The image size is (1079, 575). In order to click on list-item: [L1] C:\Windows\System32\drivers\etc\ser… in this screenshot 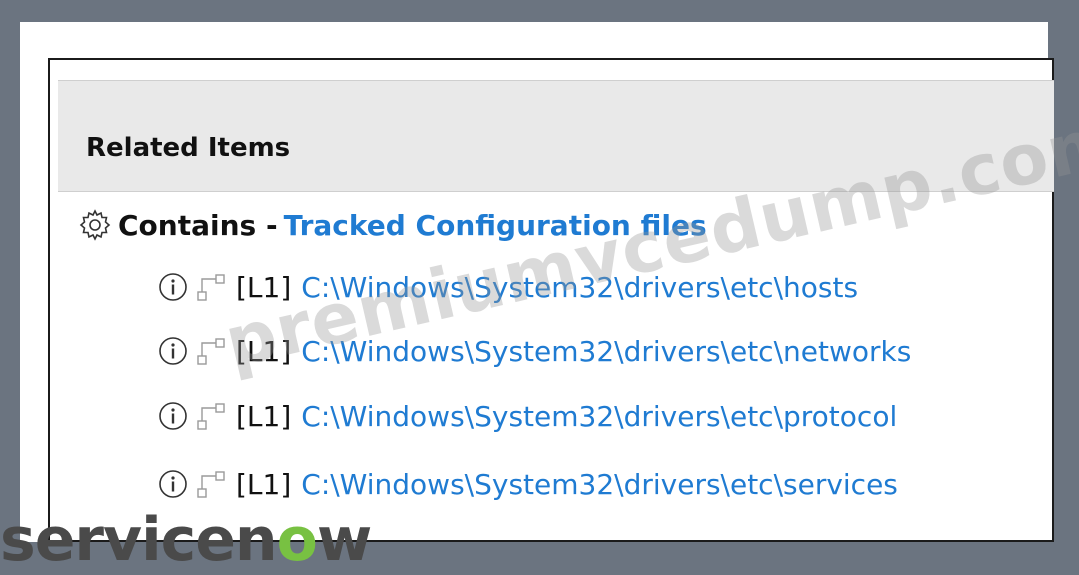, I will do `click(528, 484)`.